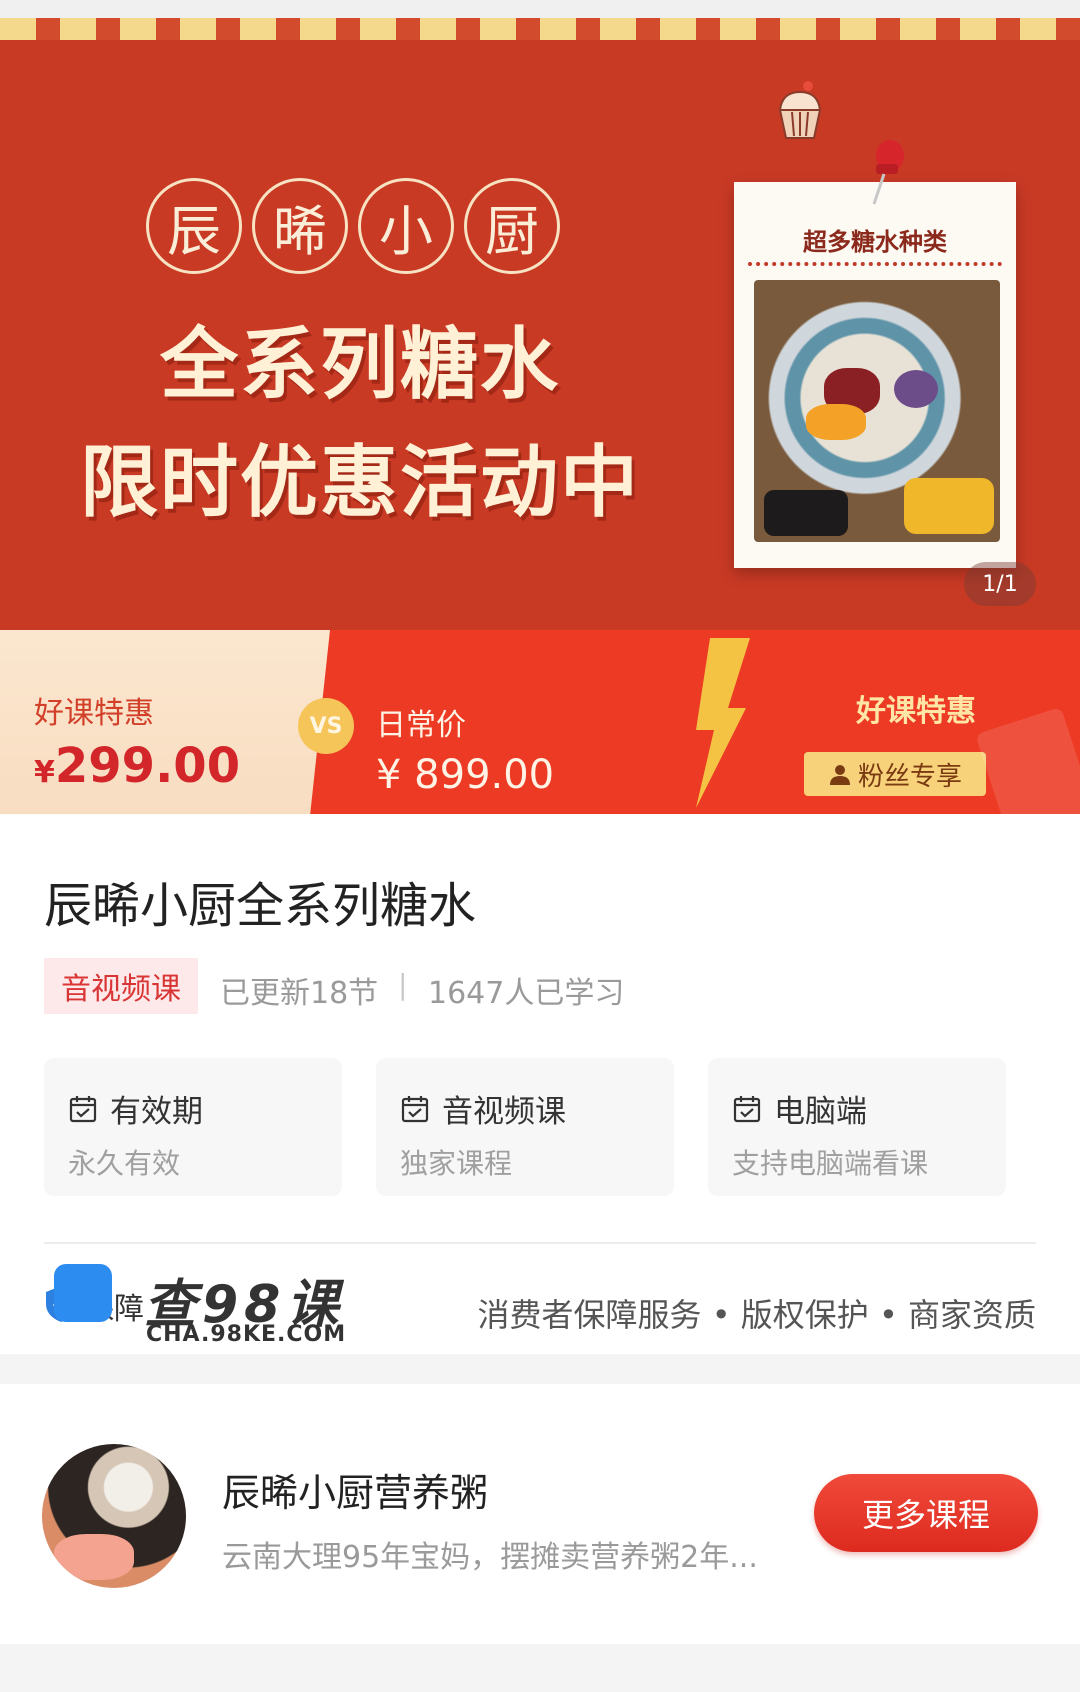  I want to click on author-avatar, so click(114, 1516).